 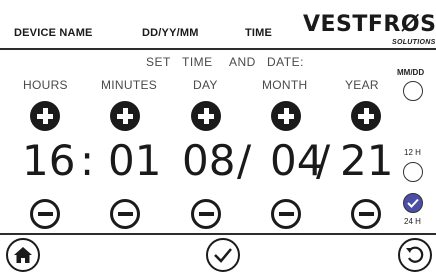 I want to click on mmdd-option-label: MM/DD, so click(x=411, y=72).